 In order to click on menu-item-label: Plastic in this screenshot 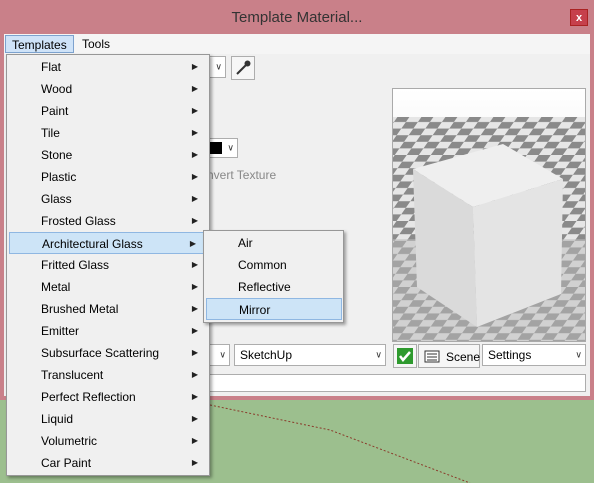, I will do `click(59, 177)`.